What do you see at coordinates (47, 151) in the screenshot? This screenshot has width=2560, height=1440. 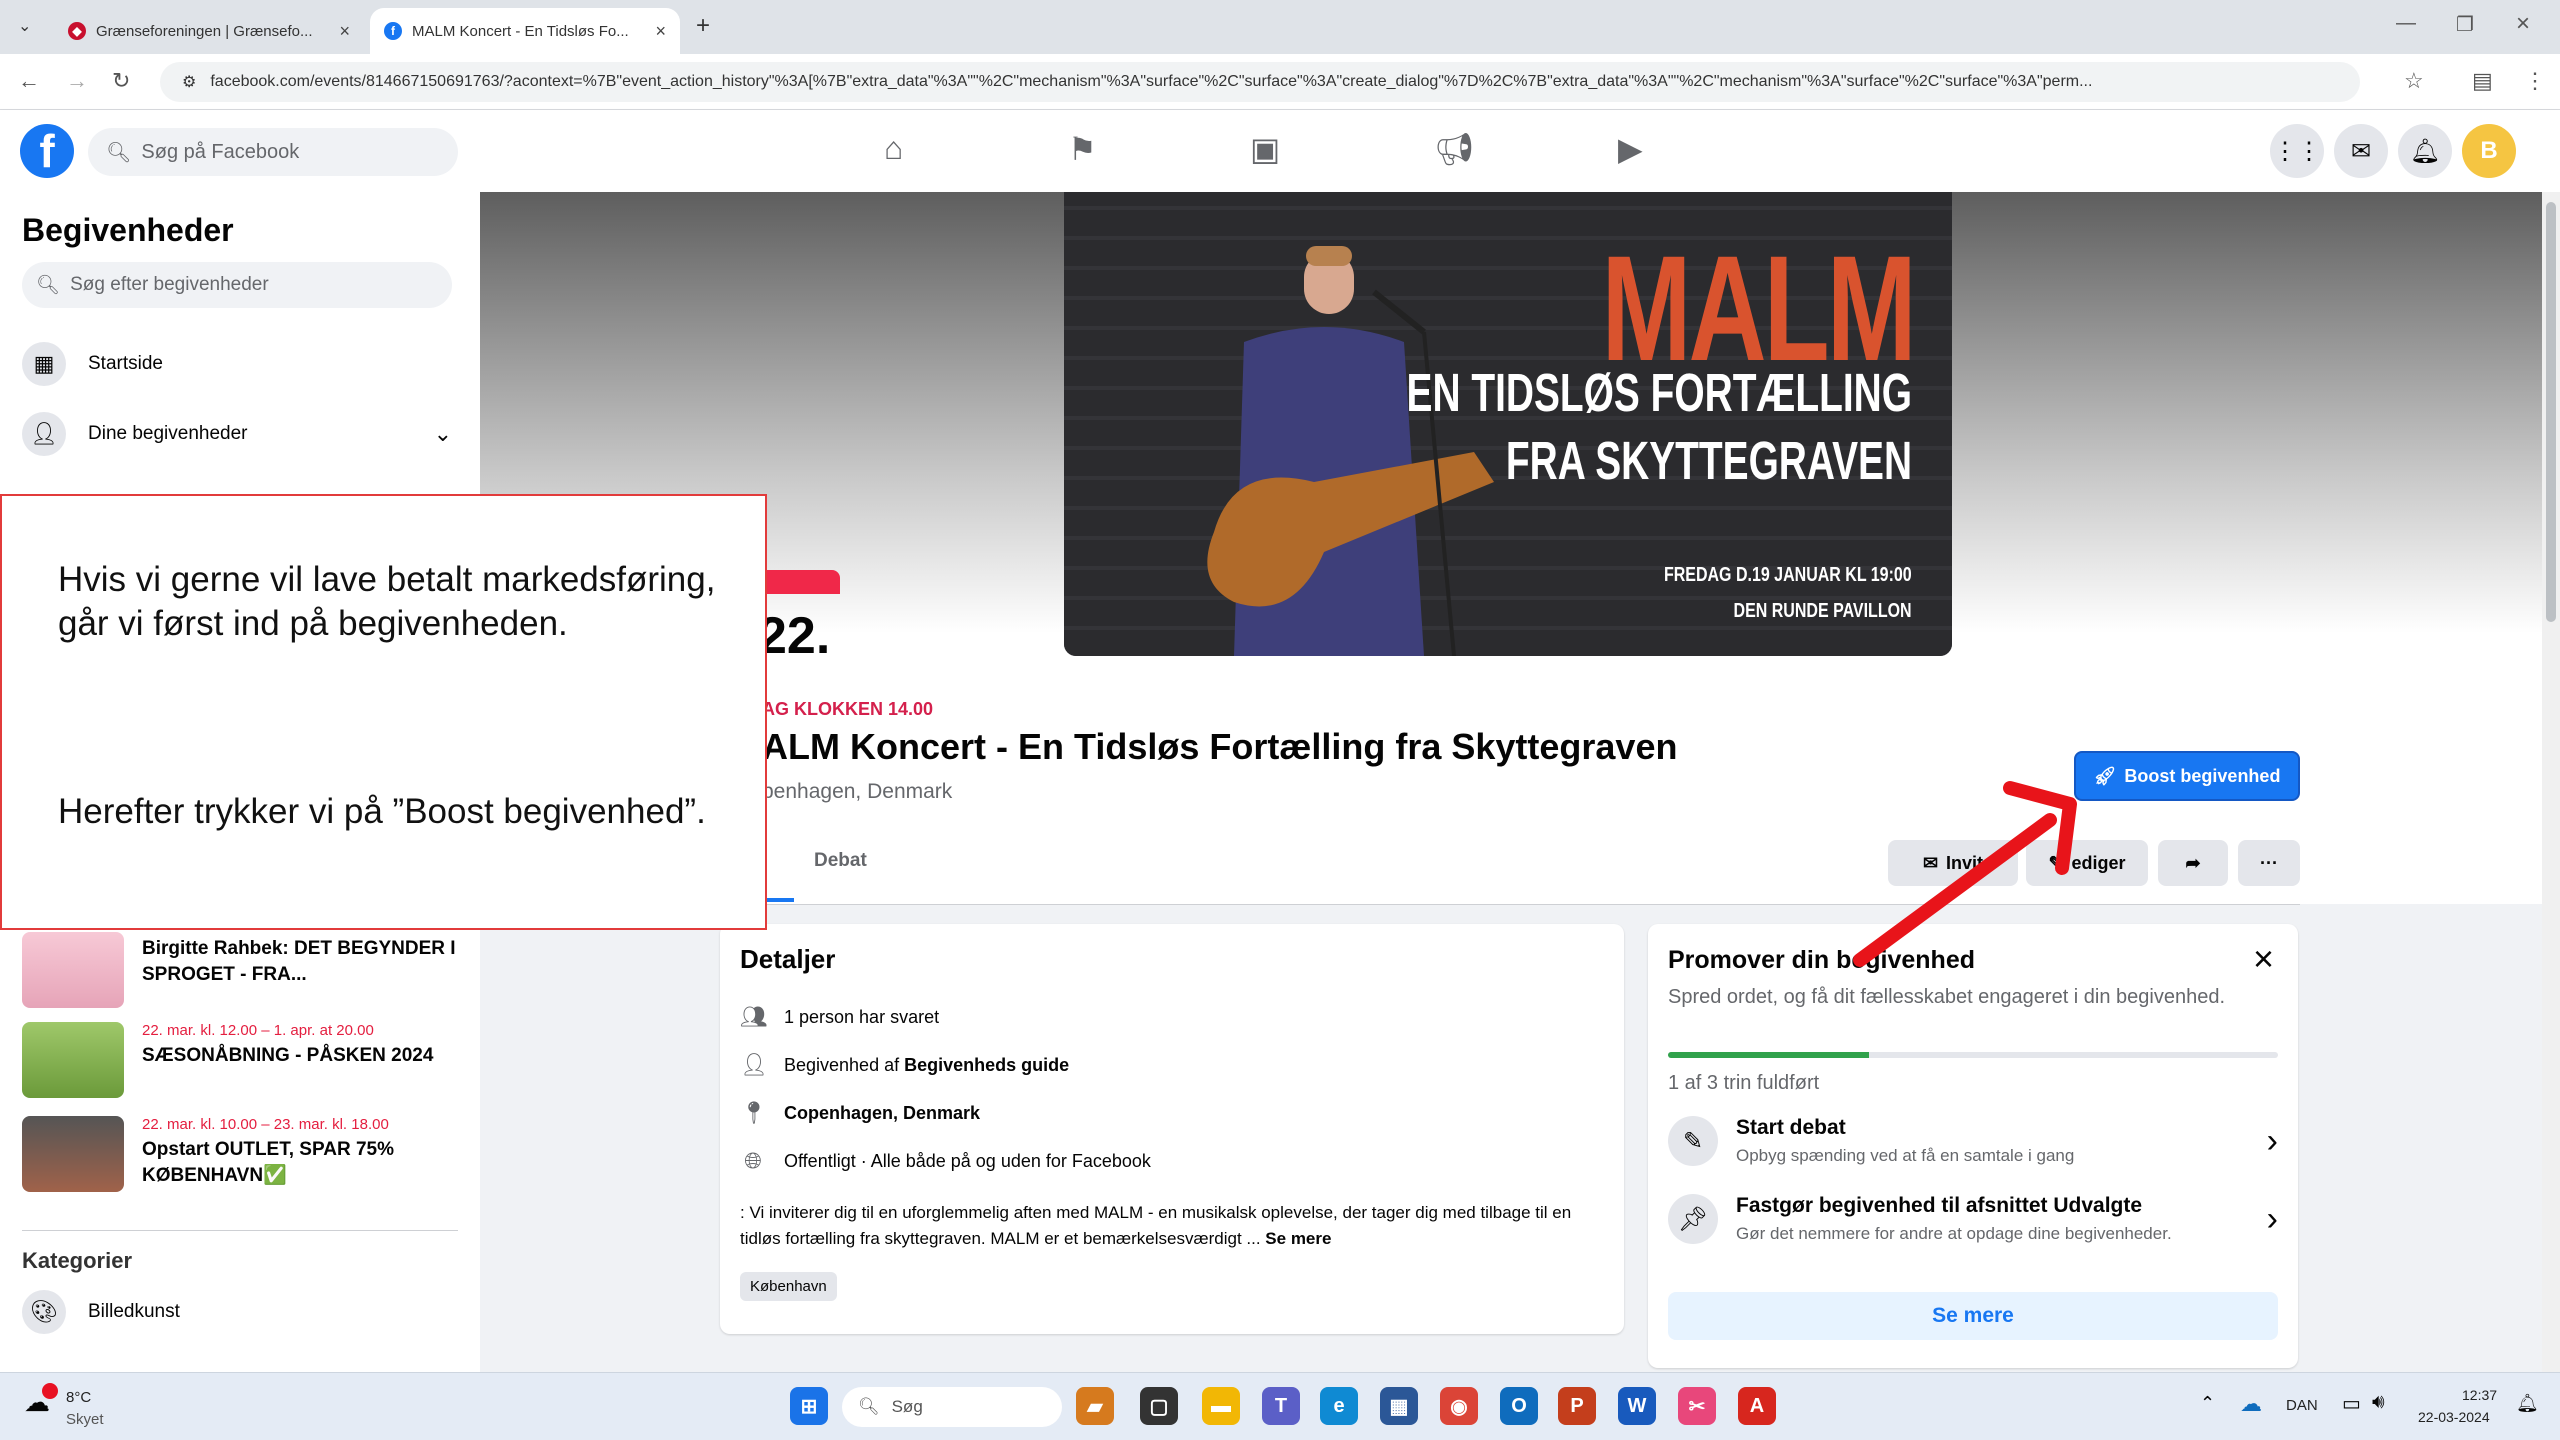 I see `facebook-logo-icon: f` at bounding box center [47, 151].